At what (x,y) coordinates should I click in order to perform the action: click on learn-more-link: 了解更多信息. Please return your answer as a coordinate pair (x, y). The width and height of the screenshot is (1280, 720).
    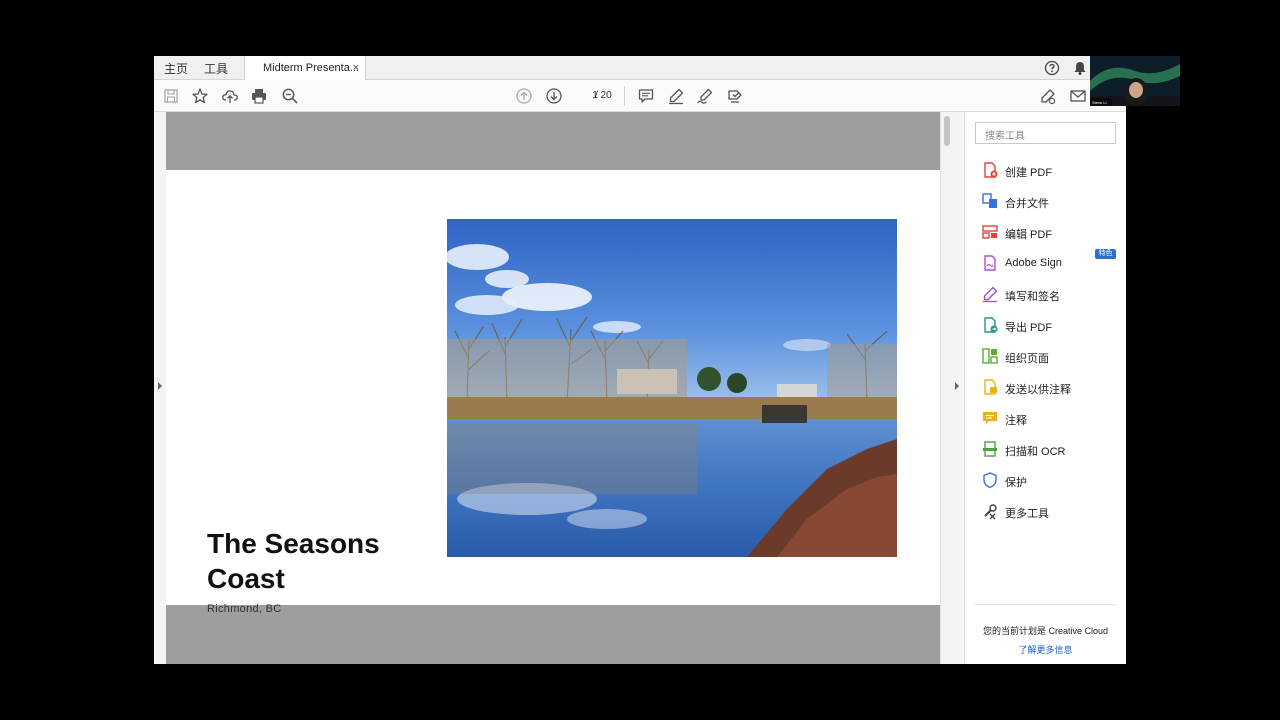
    Looking at the image, I should click on (1045, 649).